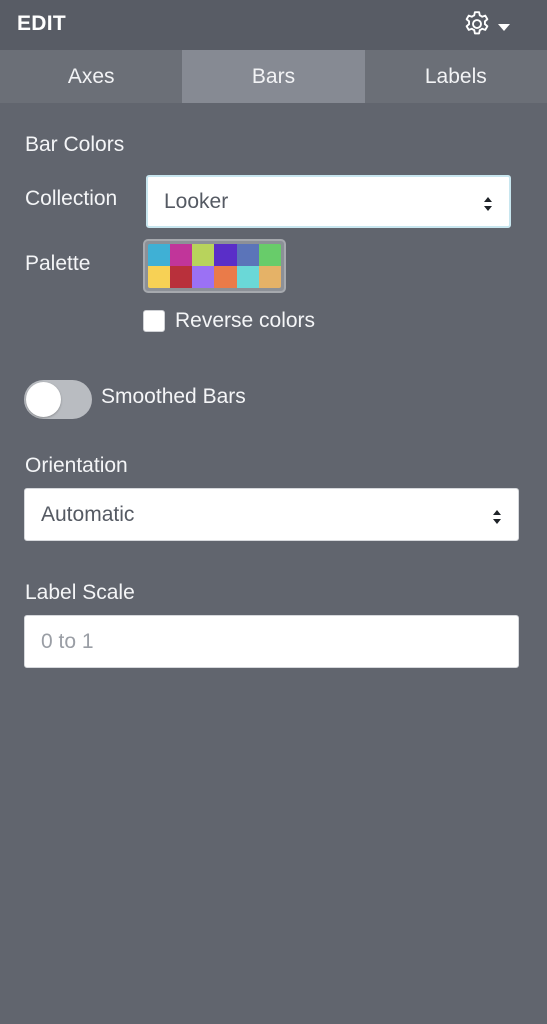 The image size is (547, 1024). Describe the element at coordinates (91, 76) in the screenshot. I see `tab-axes: Axes` at that location.